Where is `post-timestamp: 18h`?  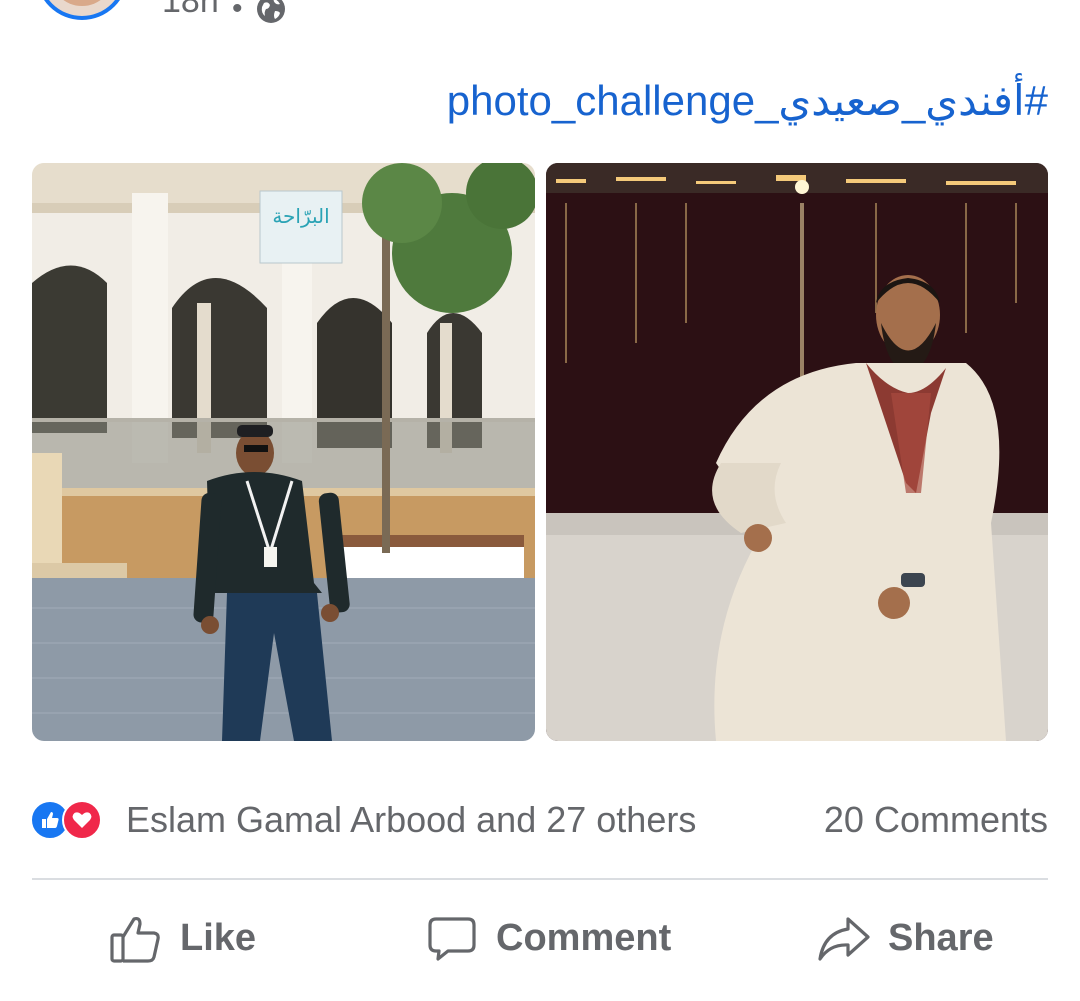 post-timestamp: 18h is located at coordinates (190, 10).